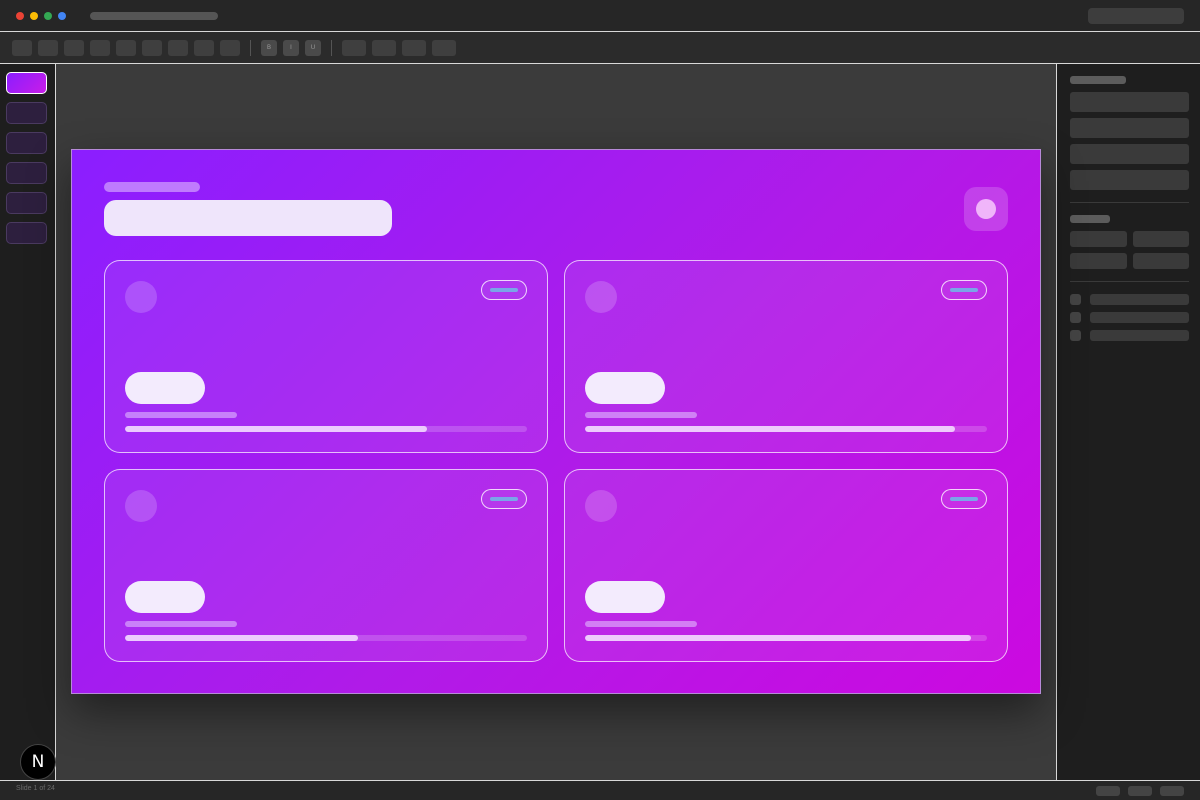 This screenshot has width=1200, height=800. Describe the element at coordinates (20, 16) in the screenshot. I see `close-window-dot` at that location.